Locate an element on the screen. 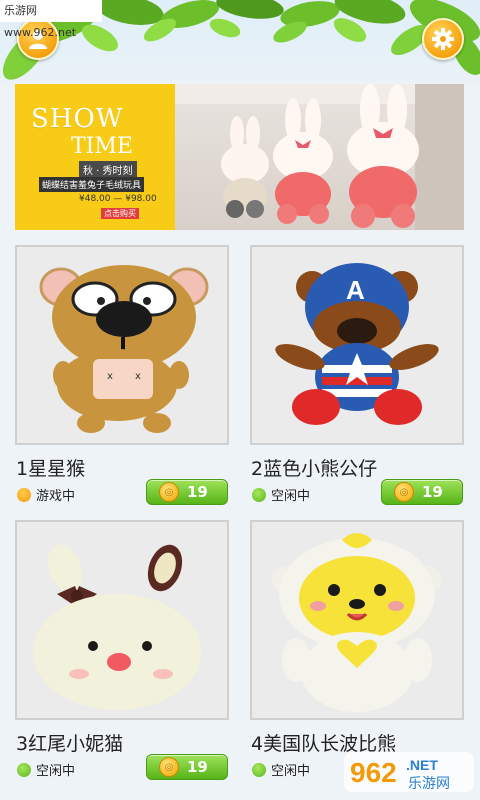 The width and height of the screenshot is (480, 800). banner-title: SHOW is located at coordinates (77, 119).